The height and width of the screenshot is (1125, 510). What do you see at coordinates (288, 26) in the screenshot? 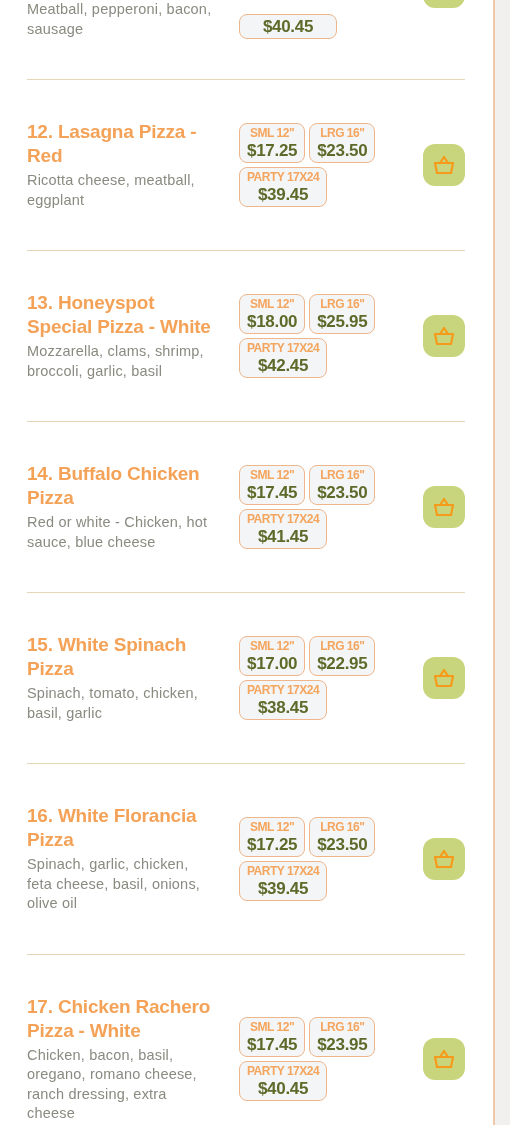
I see `price-tag: $40.45` at bounding box center [288, 26].